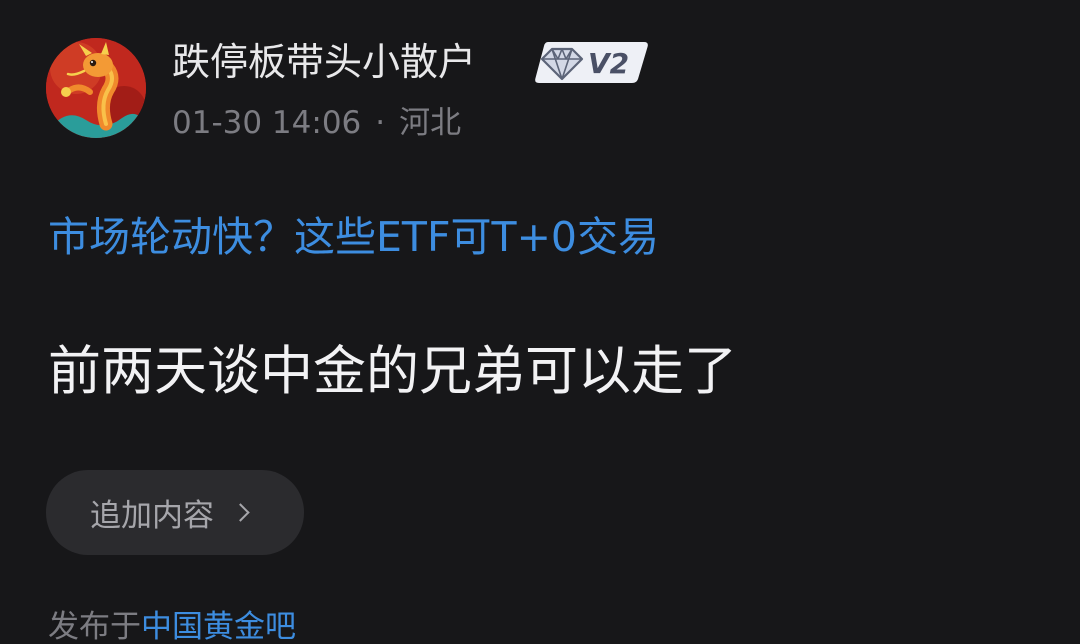  I want to click on post-meta: 01-30 14:06 · 河北, so click(316, 123).